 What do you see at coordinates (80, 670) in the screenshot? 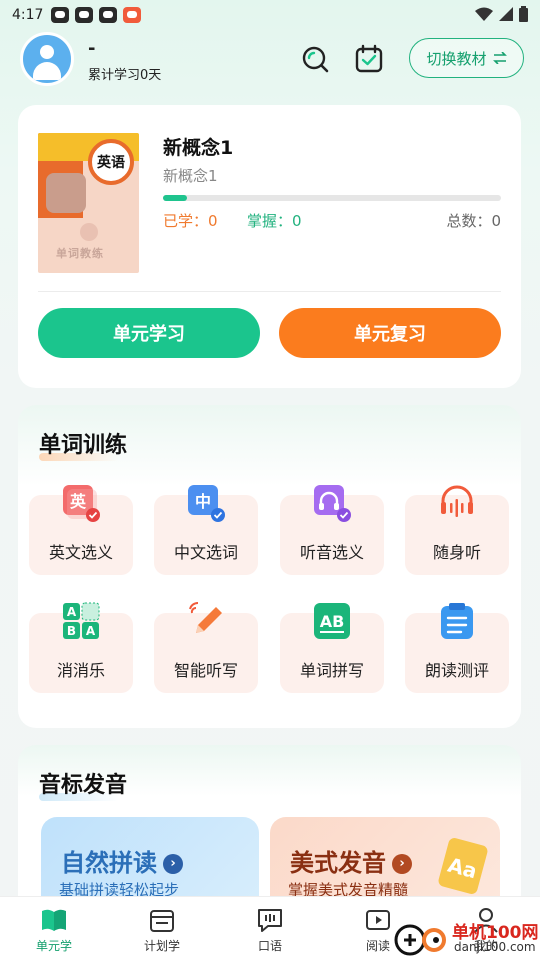
I see `tile-label: 消消乐` at bounding box center [80, 670].